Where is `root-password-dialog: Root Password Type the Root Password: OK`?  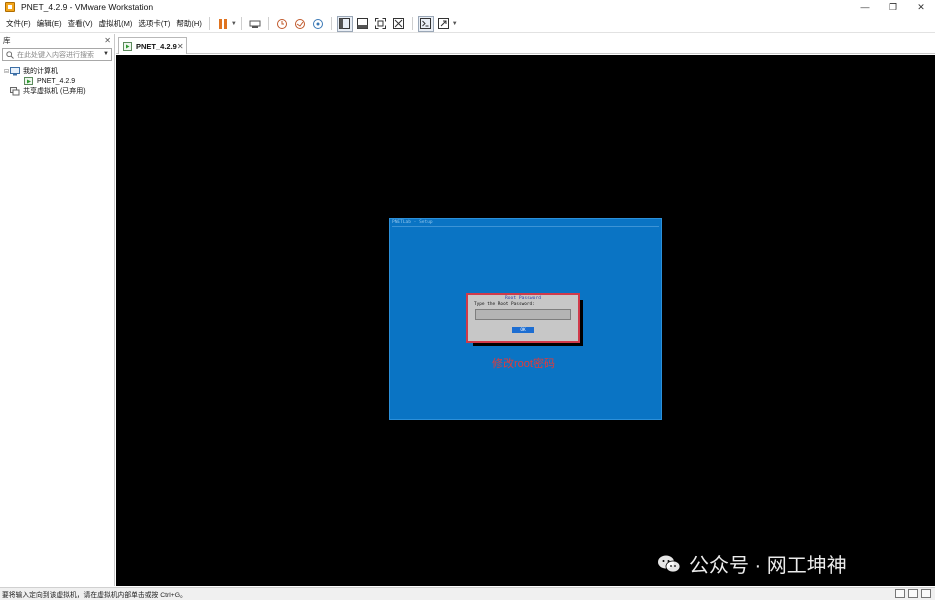 root-password-dialog: Root Password Type the Root Password: OK is located at coordinates (523, 318).